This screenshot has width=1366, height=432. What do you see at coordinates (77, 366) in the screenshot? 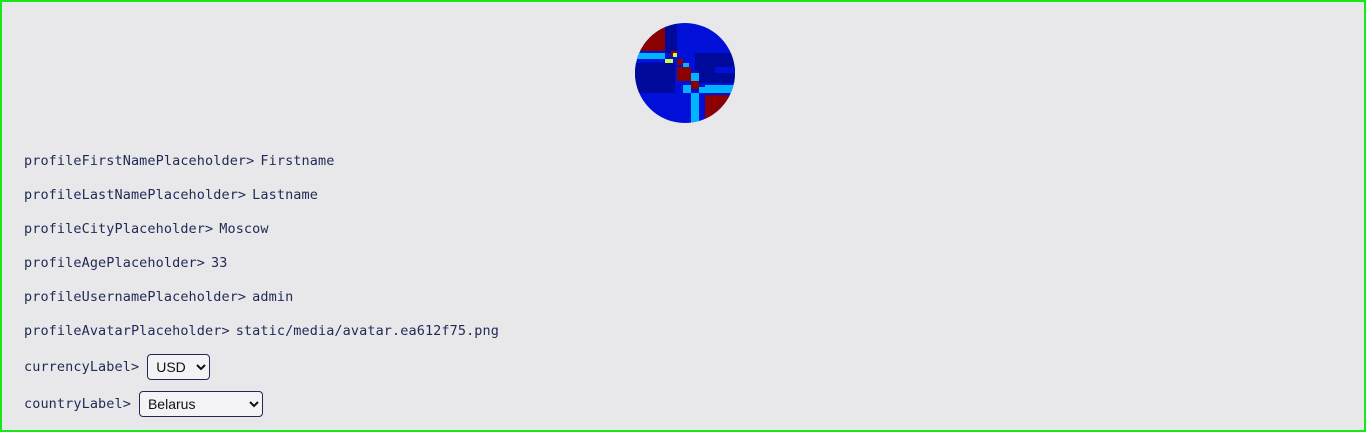
I see `currency-label: currencyLabel` at bounding box center [77, 366].